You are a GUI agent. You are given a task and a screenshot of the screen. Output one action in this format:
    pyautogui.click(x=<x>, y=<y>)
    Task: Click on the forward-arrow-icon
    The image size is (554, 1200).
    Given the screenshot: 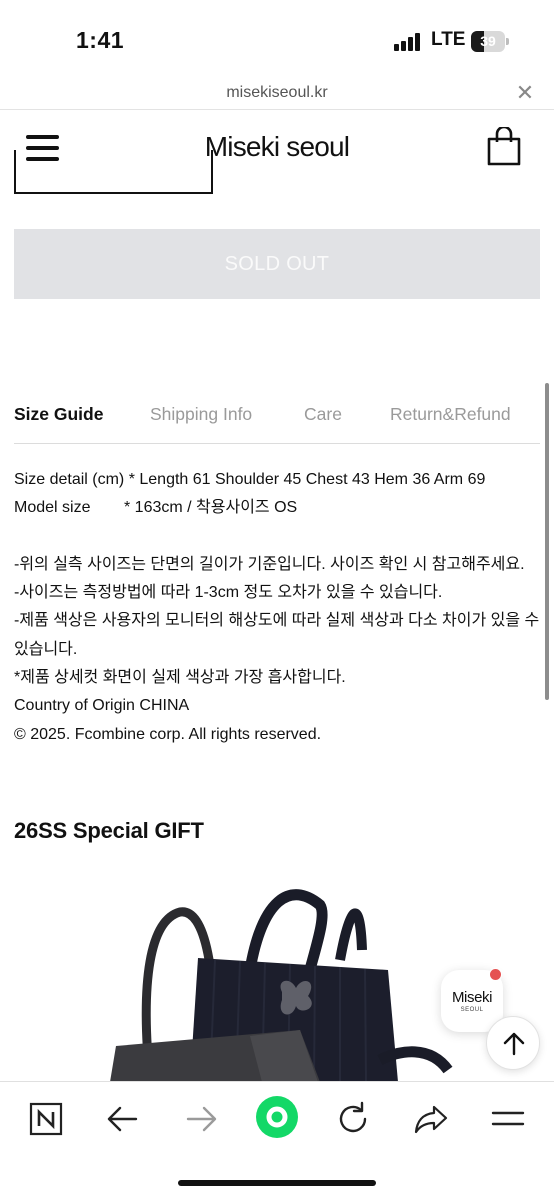 What is the action you would take?
    pyautogui.click(x=201, y=1119)
    